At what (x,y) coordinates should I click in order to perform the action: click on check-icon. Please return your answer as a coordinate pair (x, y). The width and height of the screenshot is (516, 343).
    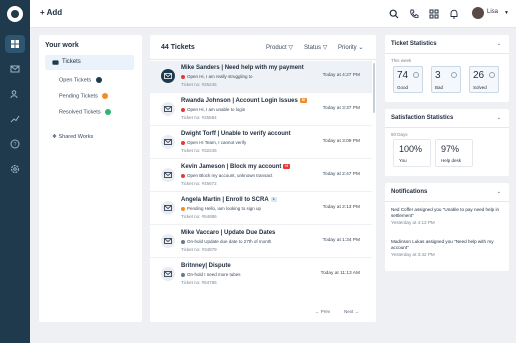
    Looking at the image, I should click on (492, 75).